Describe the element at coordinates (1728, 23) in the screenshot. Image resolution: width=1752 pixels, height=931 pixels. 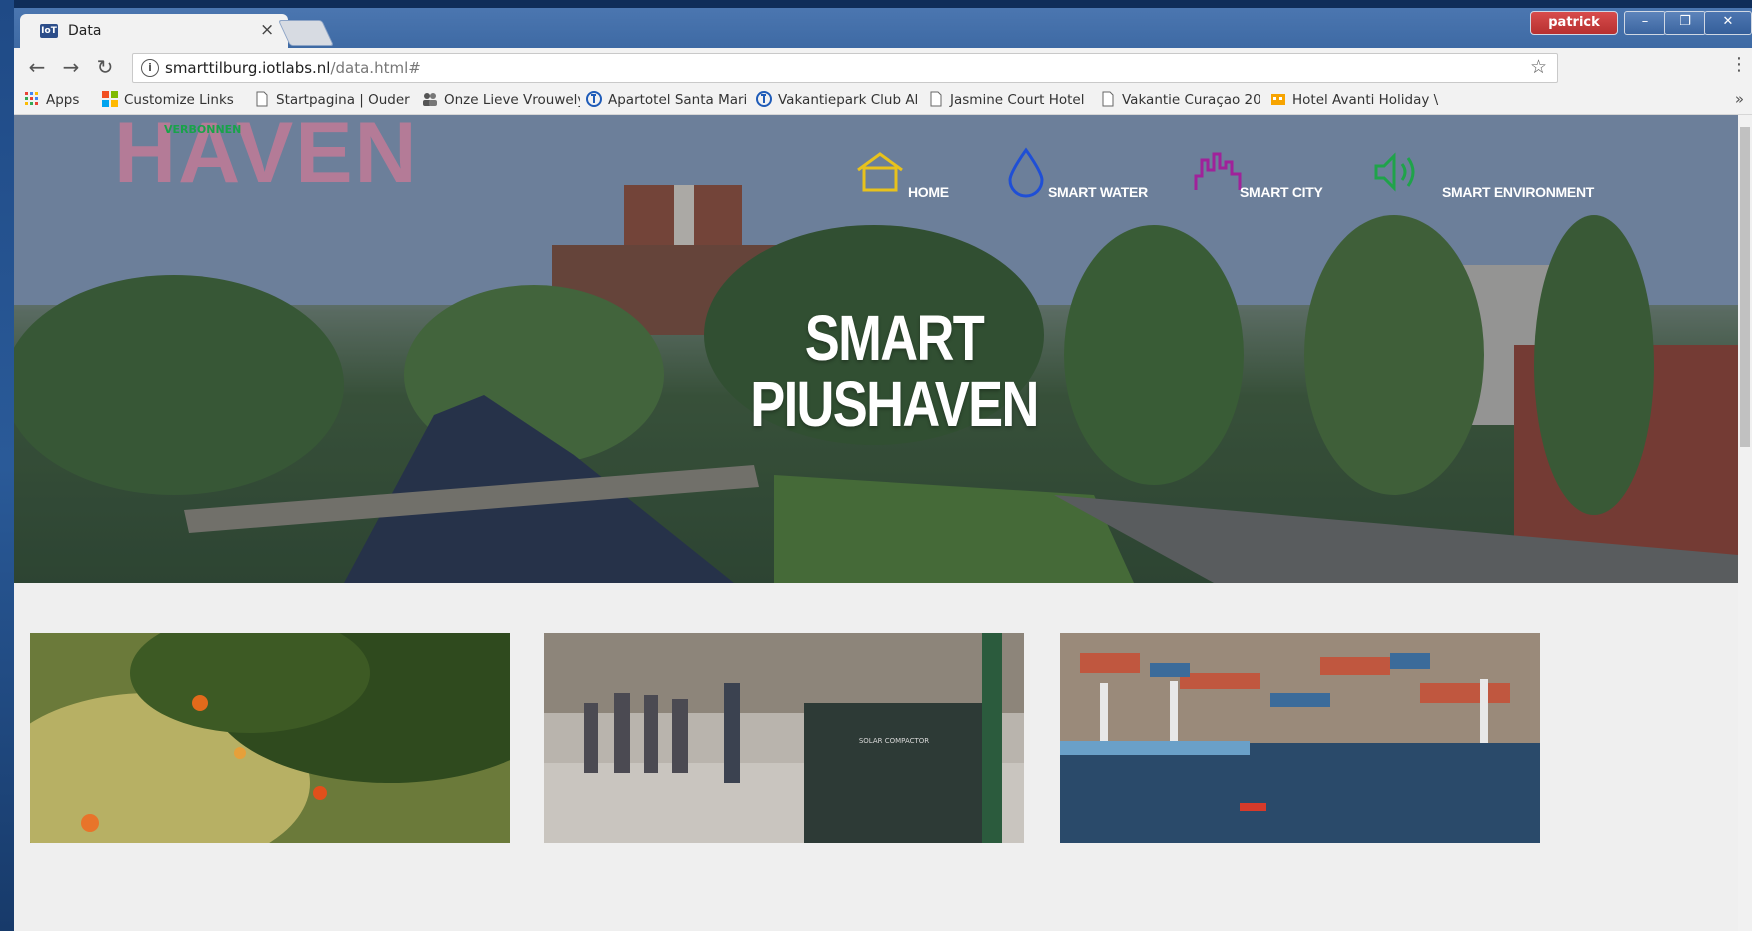
I see `close-window-button: ✕` at that location.